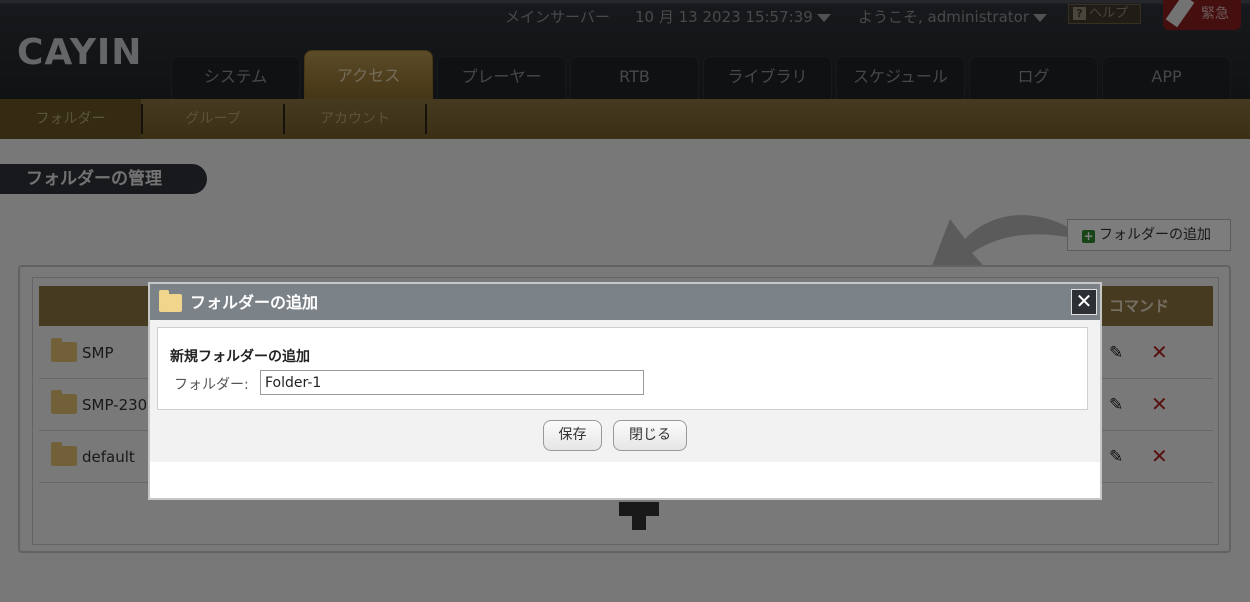  What do you see at coordinates (254, 302) in the screenshot?
I see `dialog-title: フォルダーの追加` at bounding box center [254, 302].